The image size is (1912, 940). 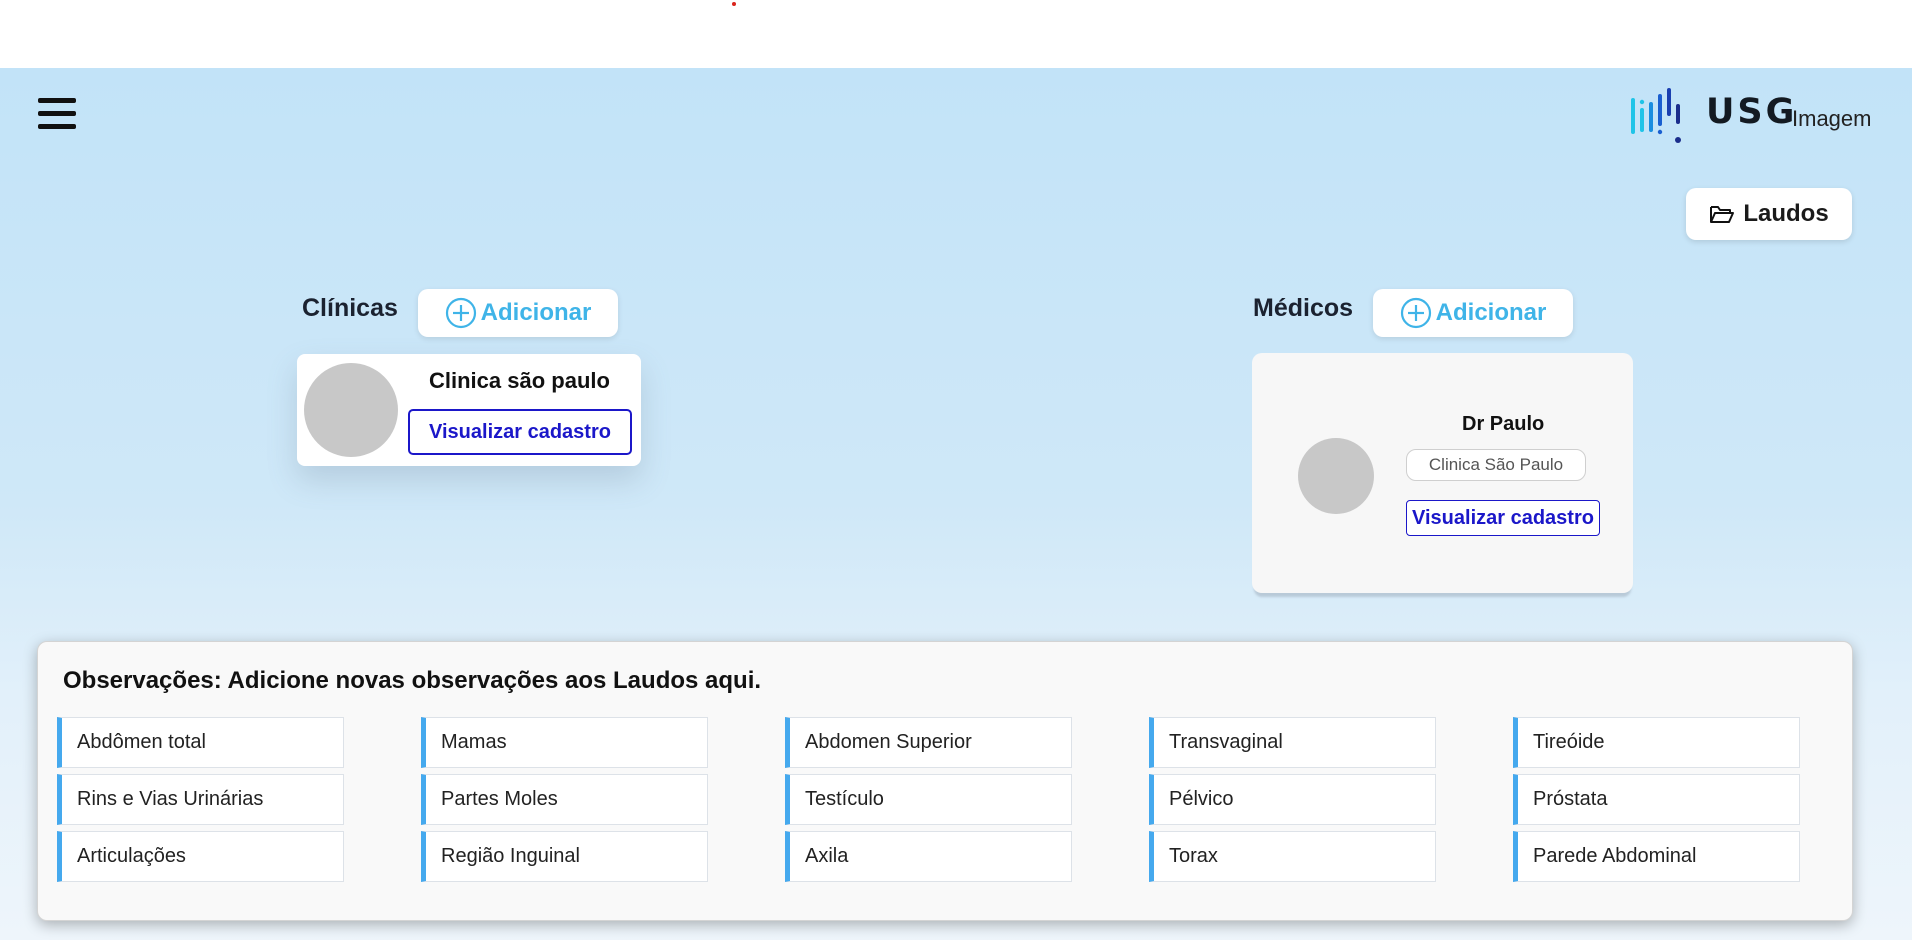 I want to click on clinica-card: Clinica são paulo Visualizar cadastro, so click(x=469, y=410).